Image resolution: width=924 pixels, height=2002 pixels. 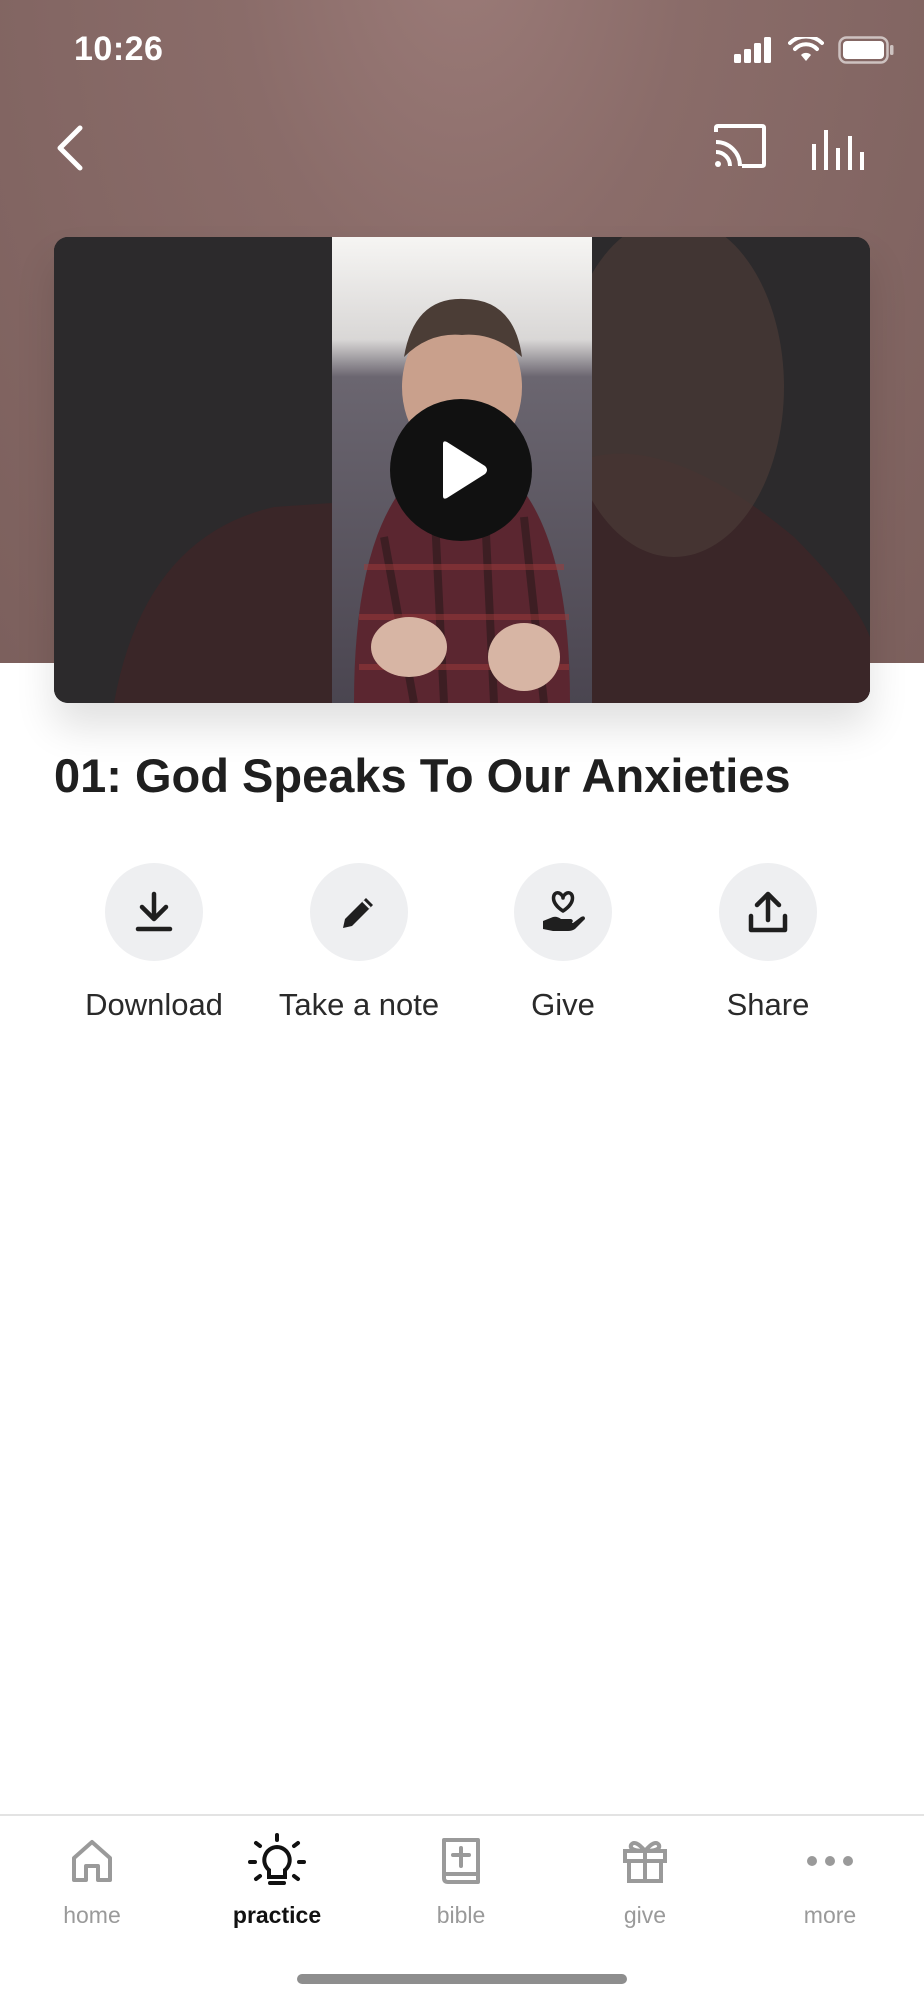 What do you see at coordinates (154, 911) in the screenshot?
I see `download-icon` at bounding box center [154, 911].